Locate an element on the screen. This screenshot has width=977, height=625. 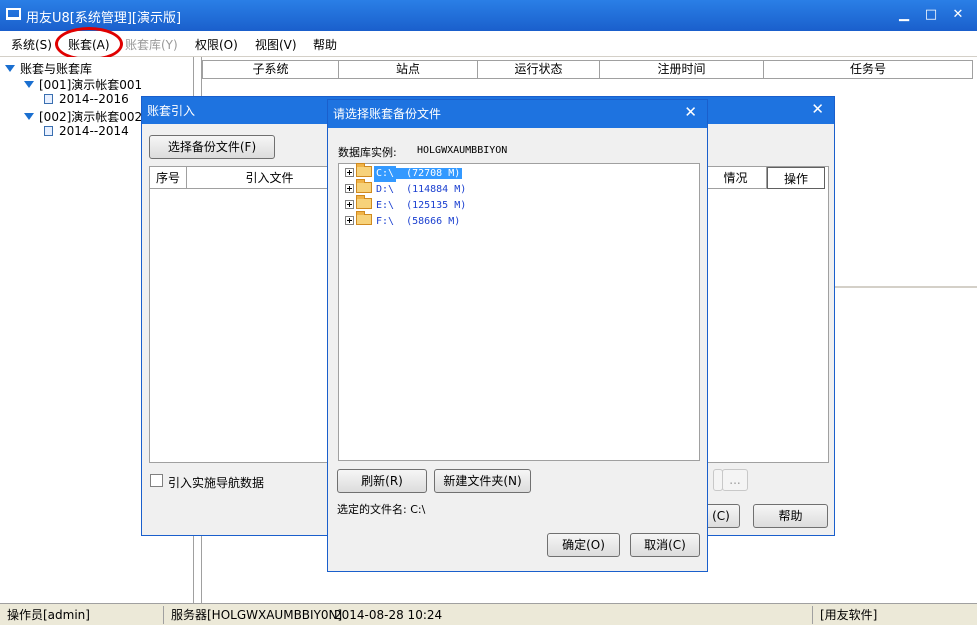
import-col-index: 序号 is located at coordinates (168, 178).